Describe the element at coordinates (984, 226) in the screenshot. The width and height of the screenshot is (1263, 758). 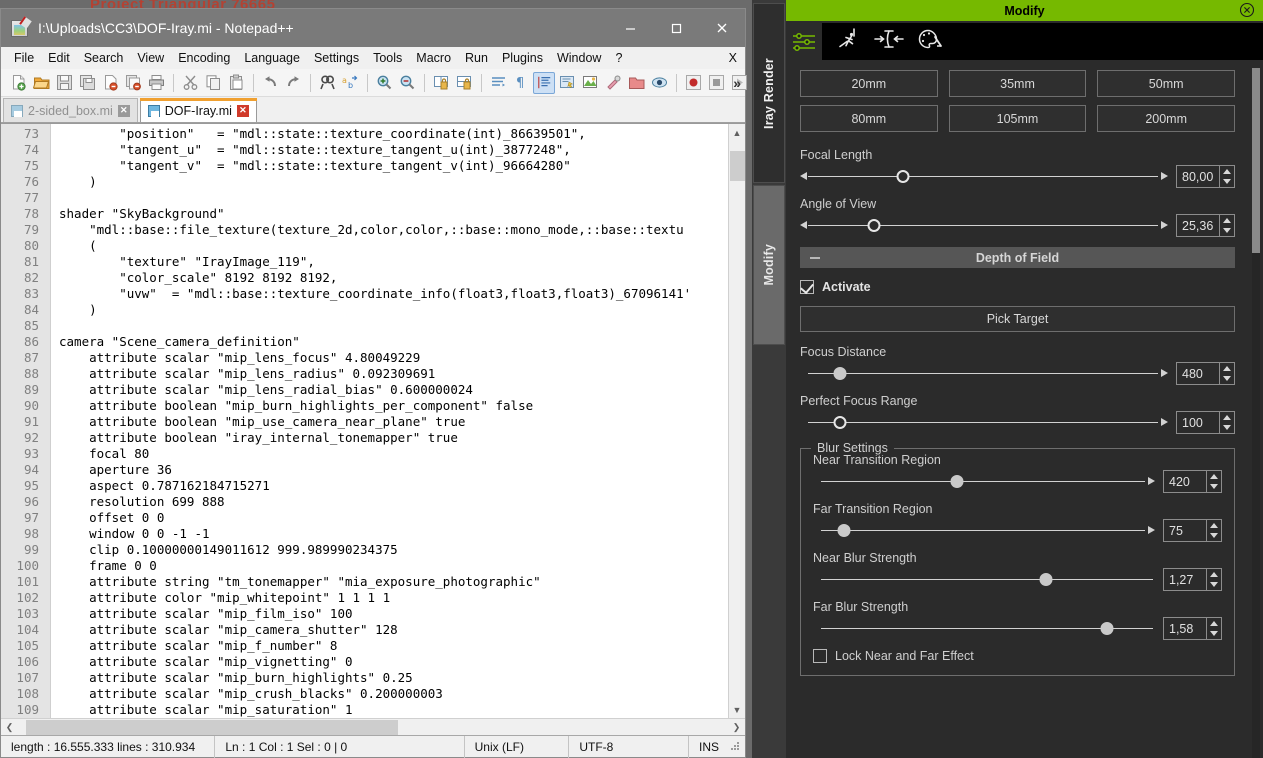
I see `angle-of-view-slider` at that location.